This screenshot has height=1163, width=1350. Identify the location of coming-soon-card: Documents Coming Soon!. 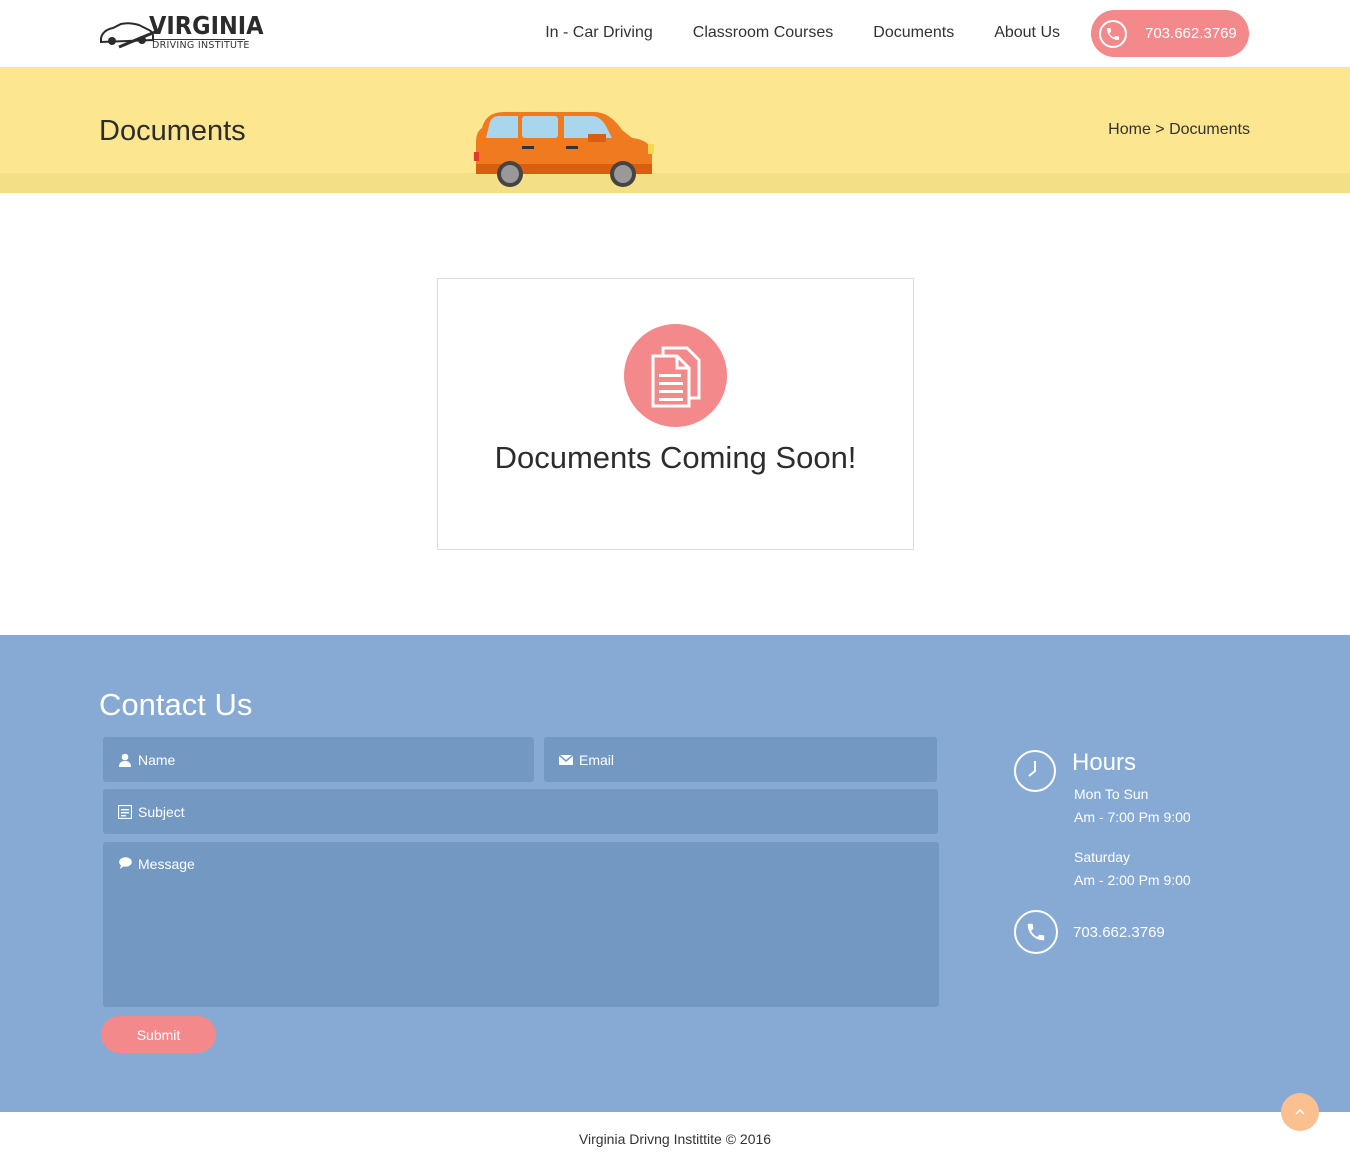
(675, 414).